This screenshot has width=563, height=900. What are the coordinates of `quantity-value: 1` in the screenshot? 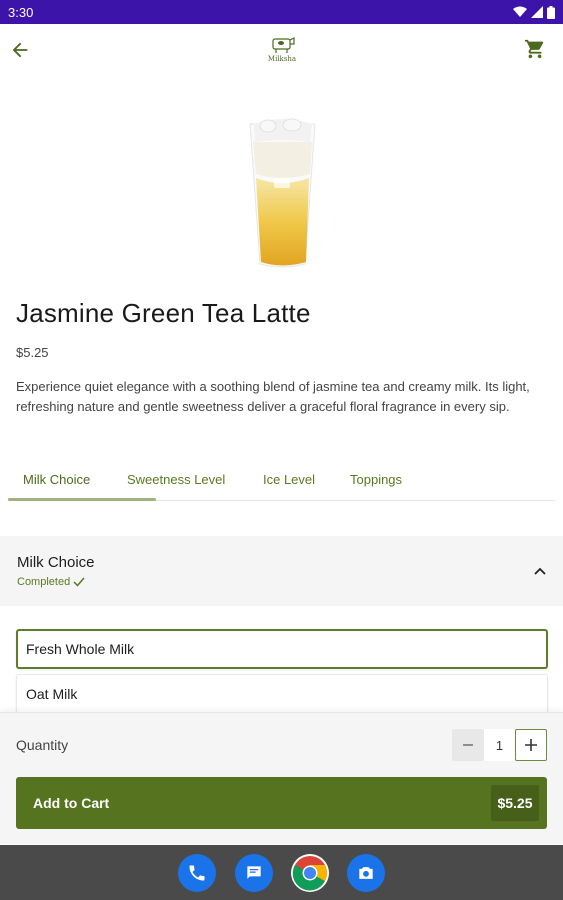 It's located at (499, 745).